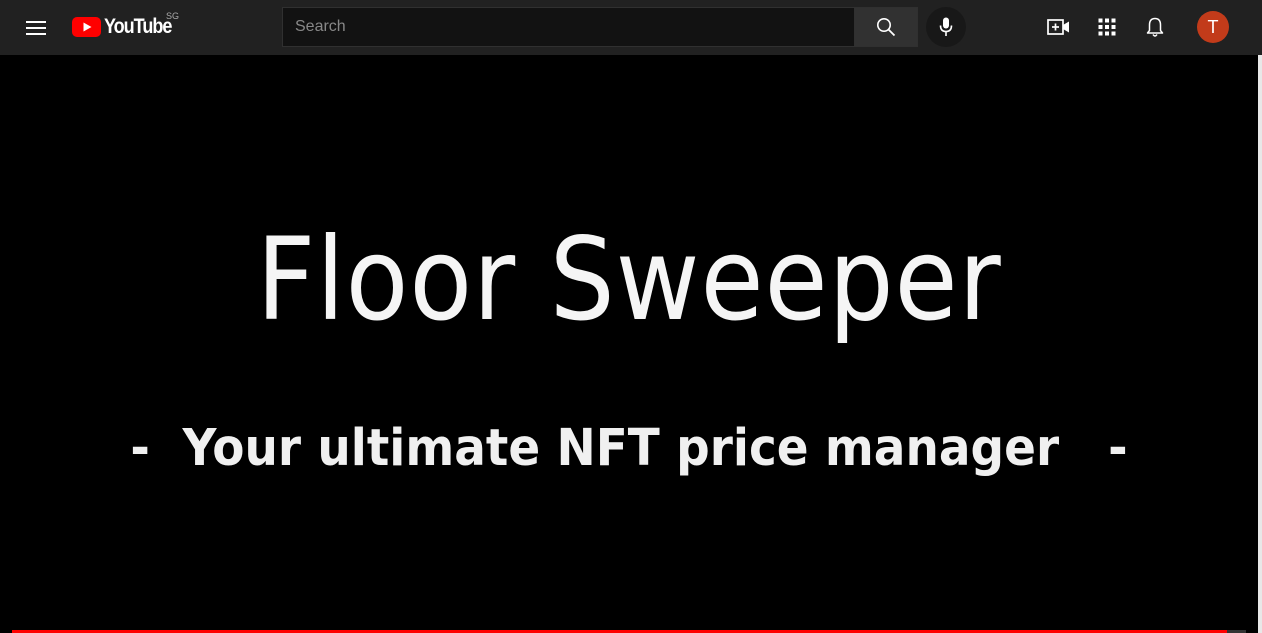 Image resolution: width=1262 pixels, height=633 pixels. What do you see at coordinates (568, 27) in the screenshot?
I see `search-input` at bounding box center [568, 27].